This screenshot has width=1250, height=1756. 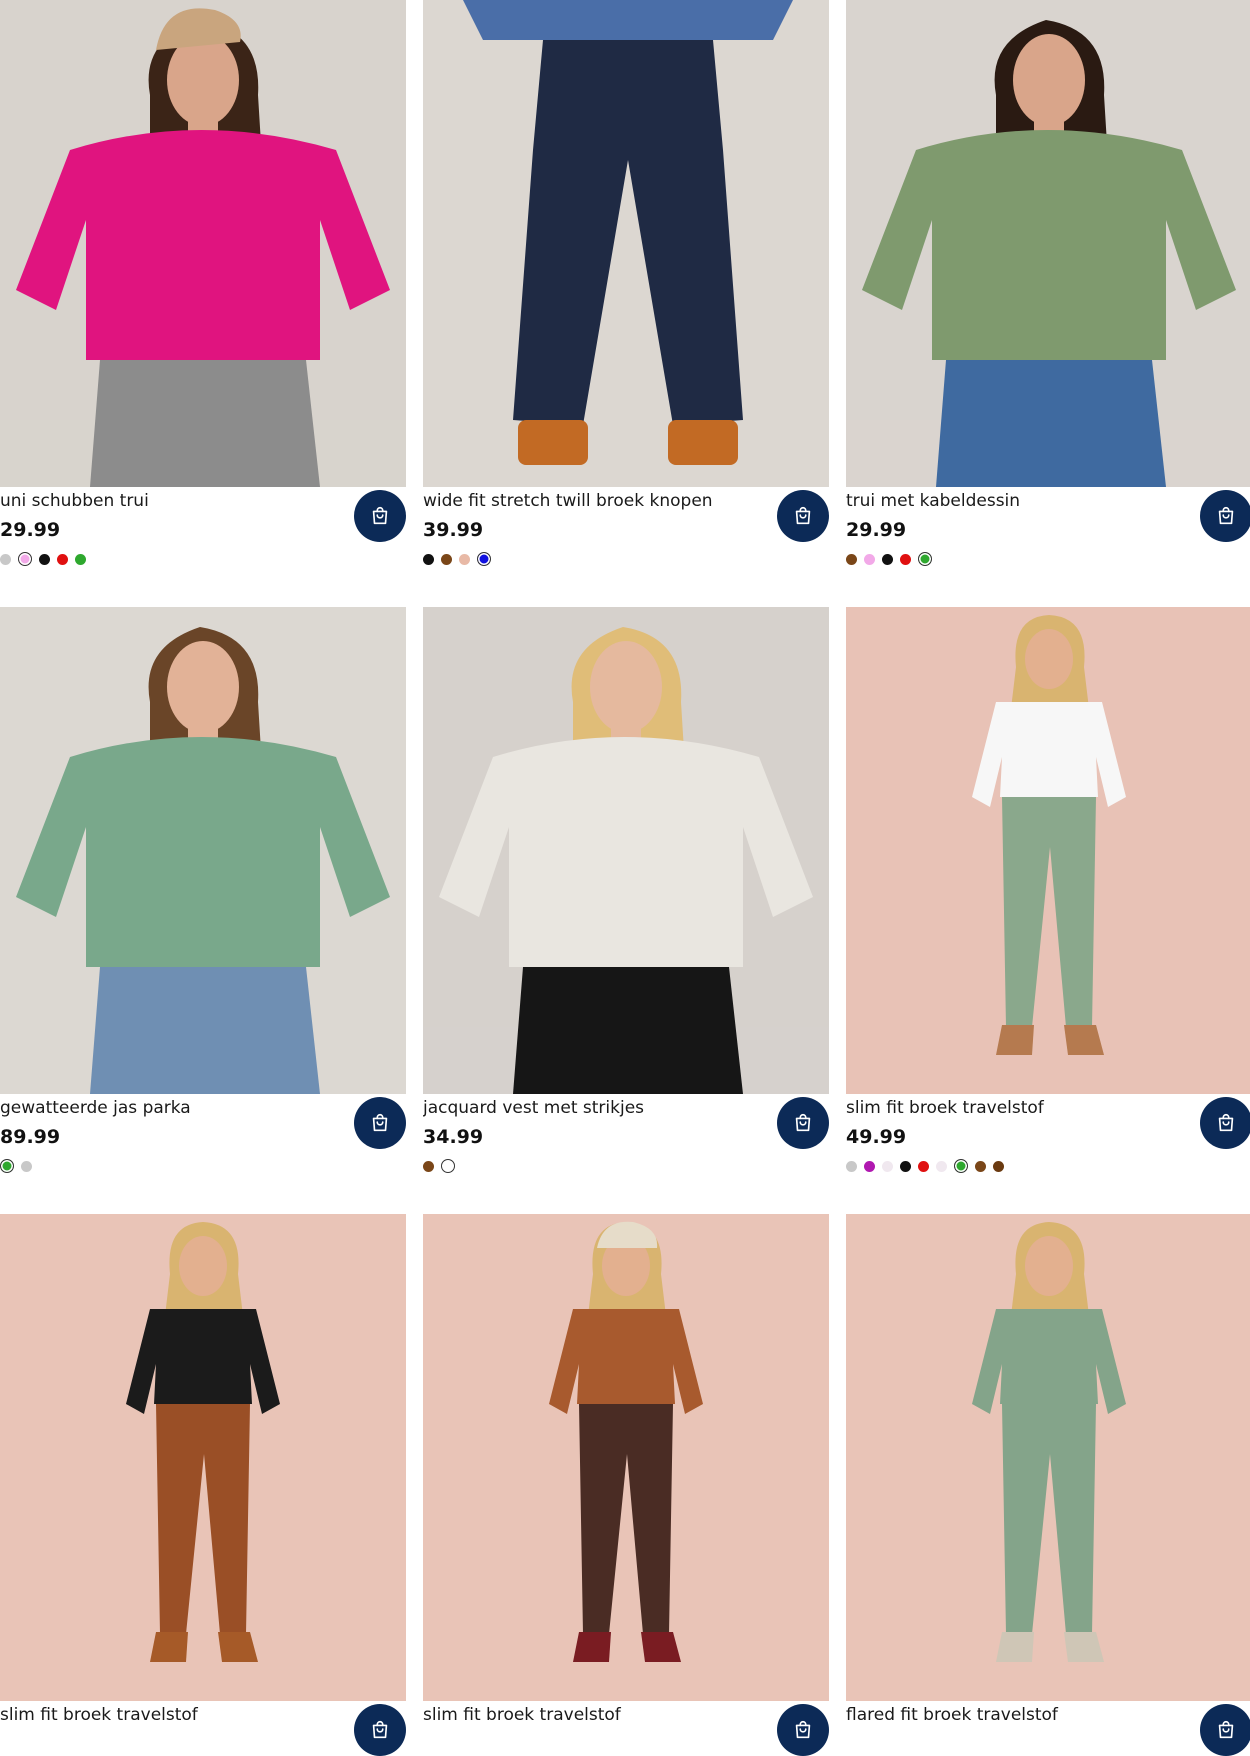 What do you see at coordinates (593, 501) in the screenshot?
I see `product-name: wide fit stretch twill broek knopen` at bounding box center [593, 501].